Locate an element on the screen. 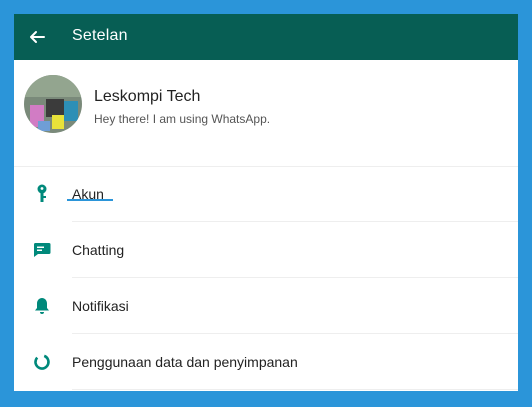  settings-item-label: Chatting is located at coordinates (98, 250).